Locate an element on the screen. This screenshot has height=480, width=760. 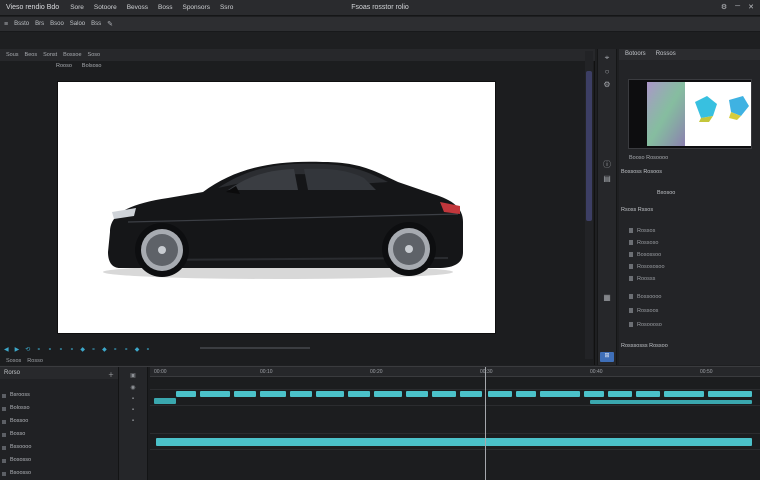
panel-toggle-icon: ⊞ is located at coordinates (607, 357).